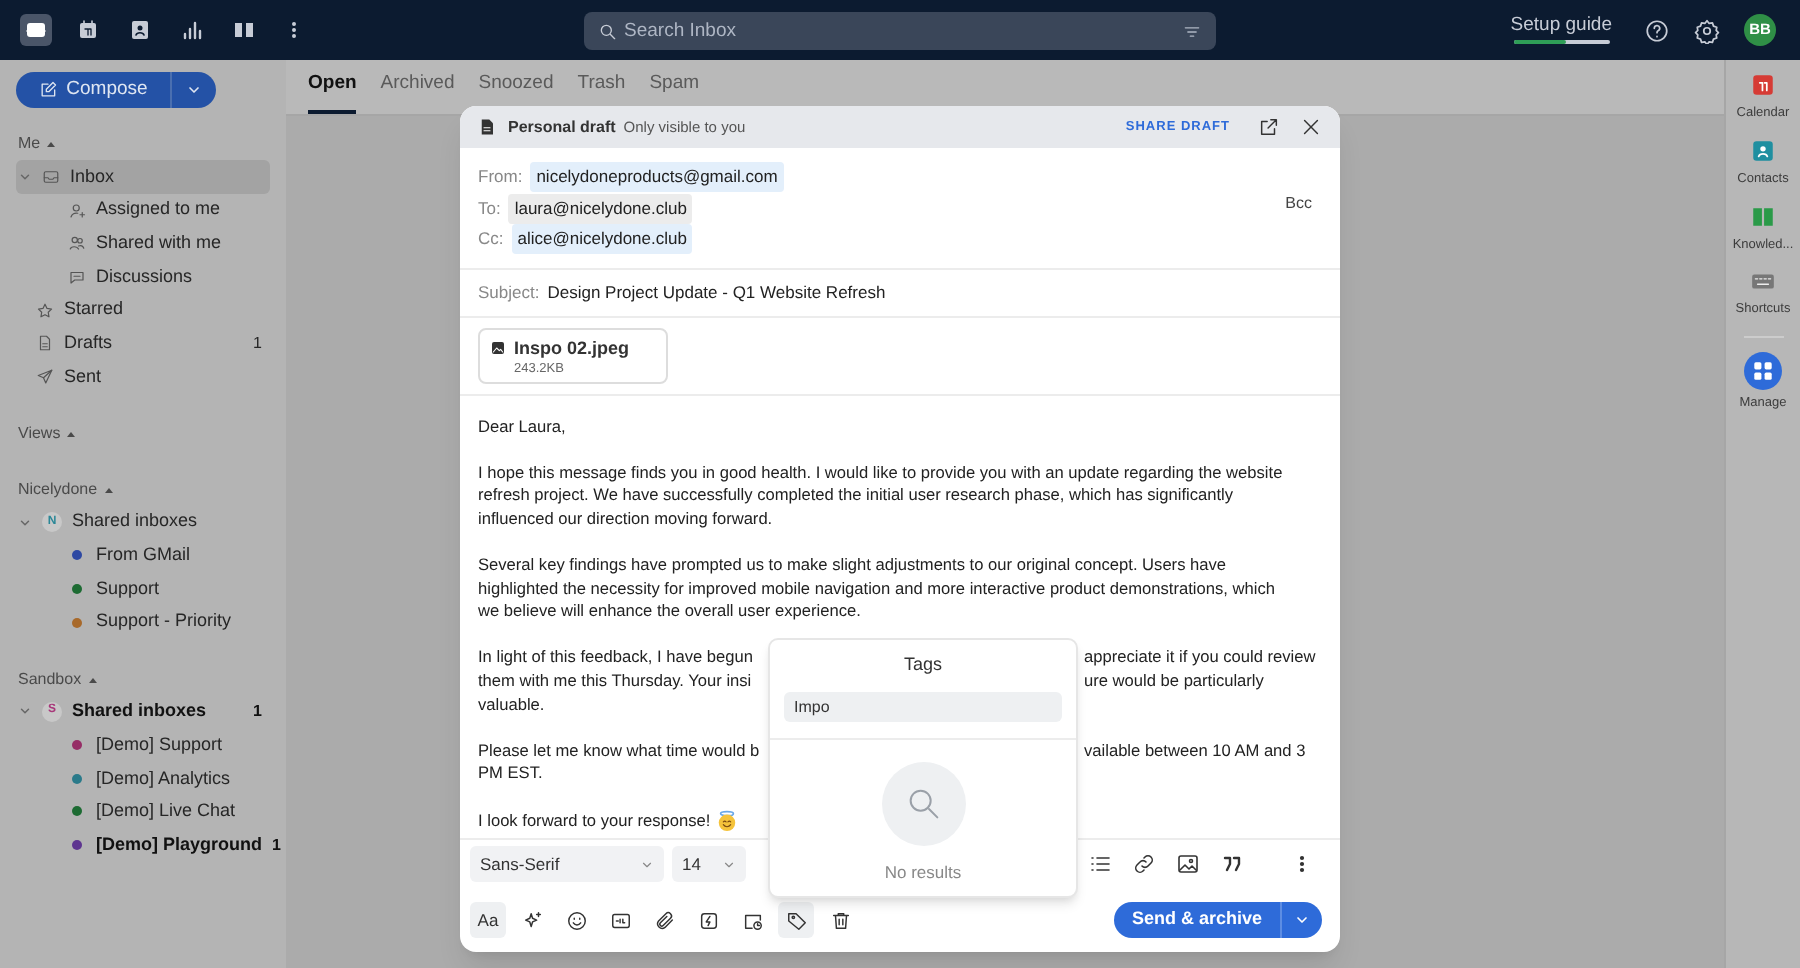 This screenshot has width=1800, height=968. I want to click on text-format-button: Aa, so click(488, 920).